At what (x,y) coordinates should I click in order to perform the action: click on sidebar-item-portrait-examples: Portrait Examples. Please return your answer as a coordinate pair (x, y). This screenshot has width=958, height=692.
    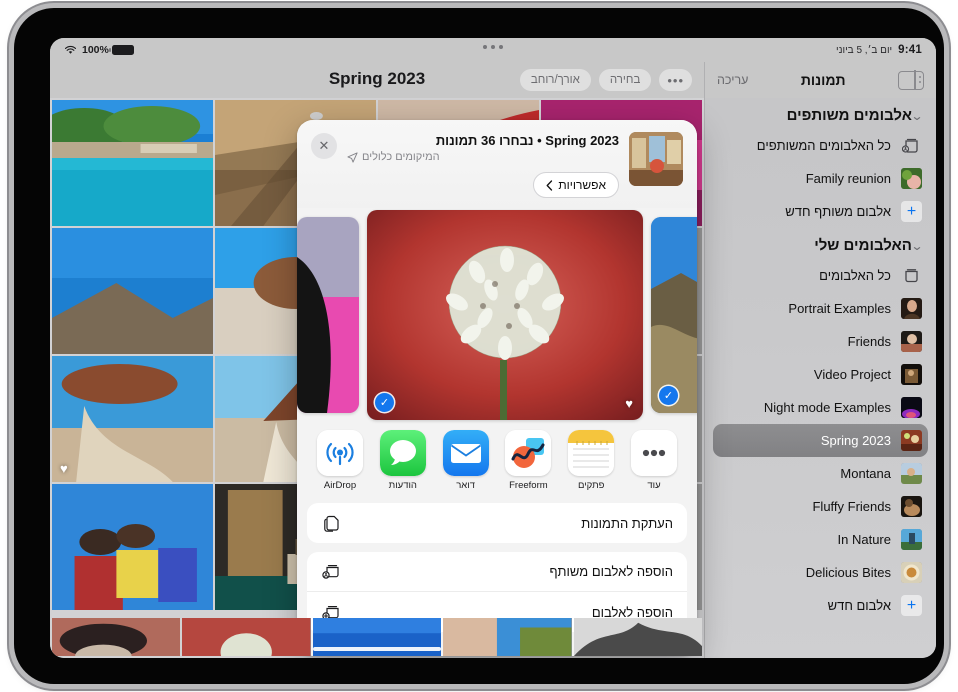
    Looking at the image, I should click on (820, 308).